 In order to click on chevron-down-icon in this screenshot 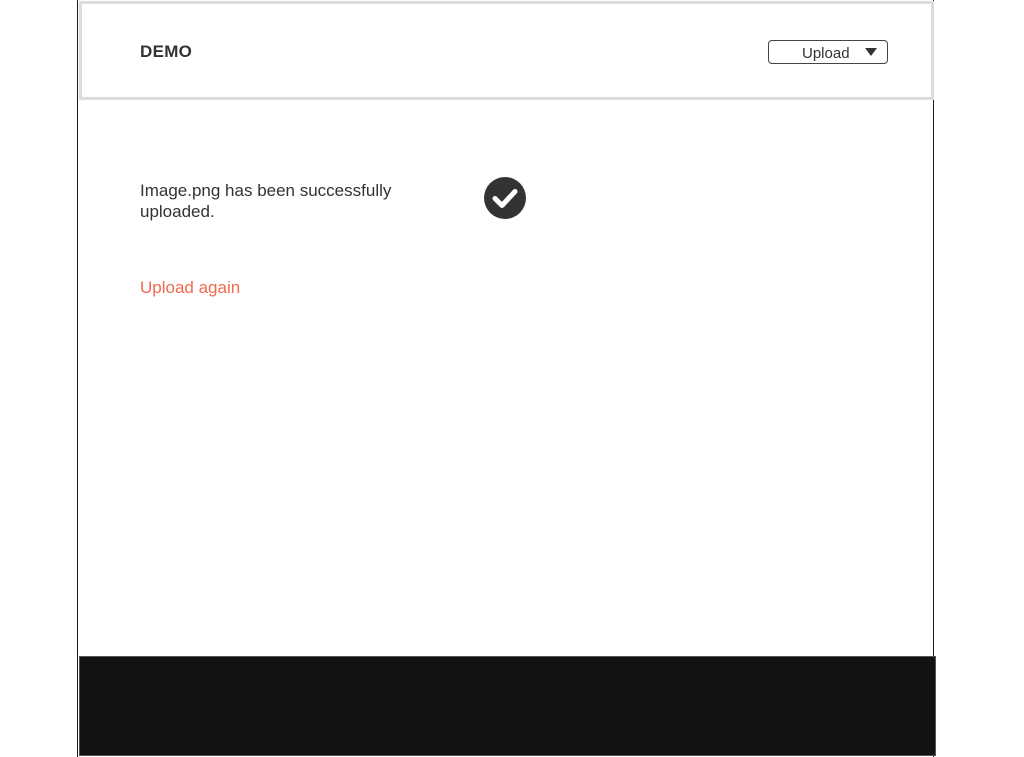, I will do `click(871, 52)`.